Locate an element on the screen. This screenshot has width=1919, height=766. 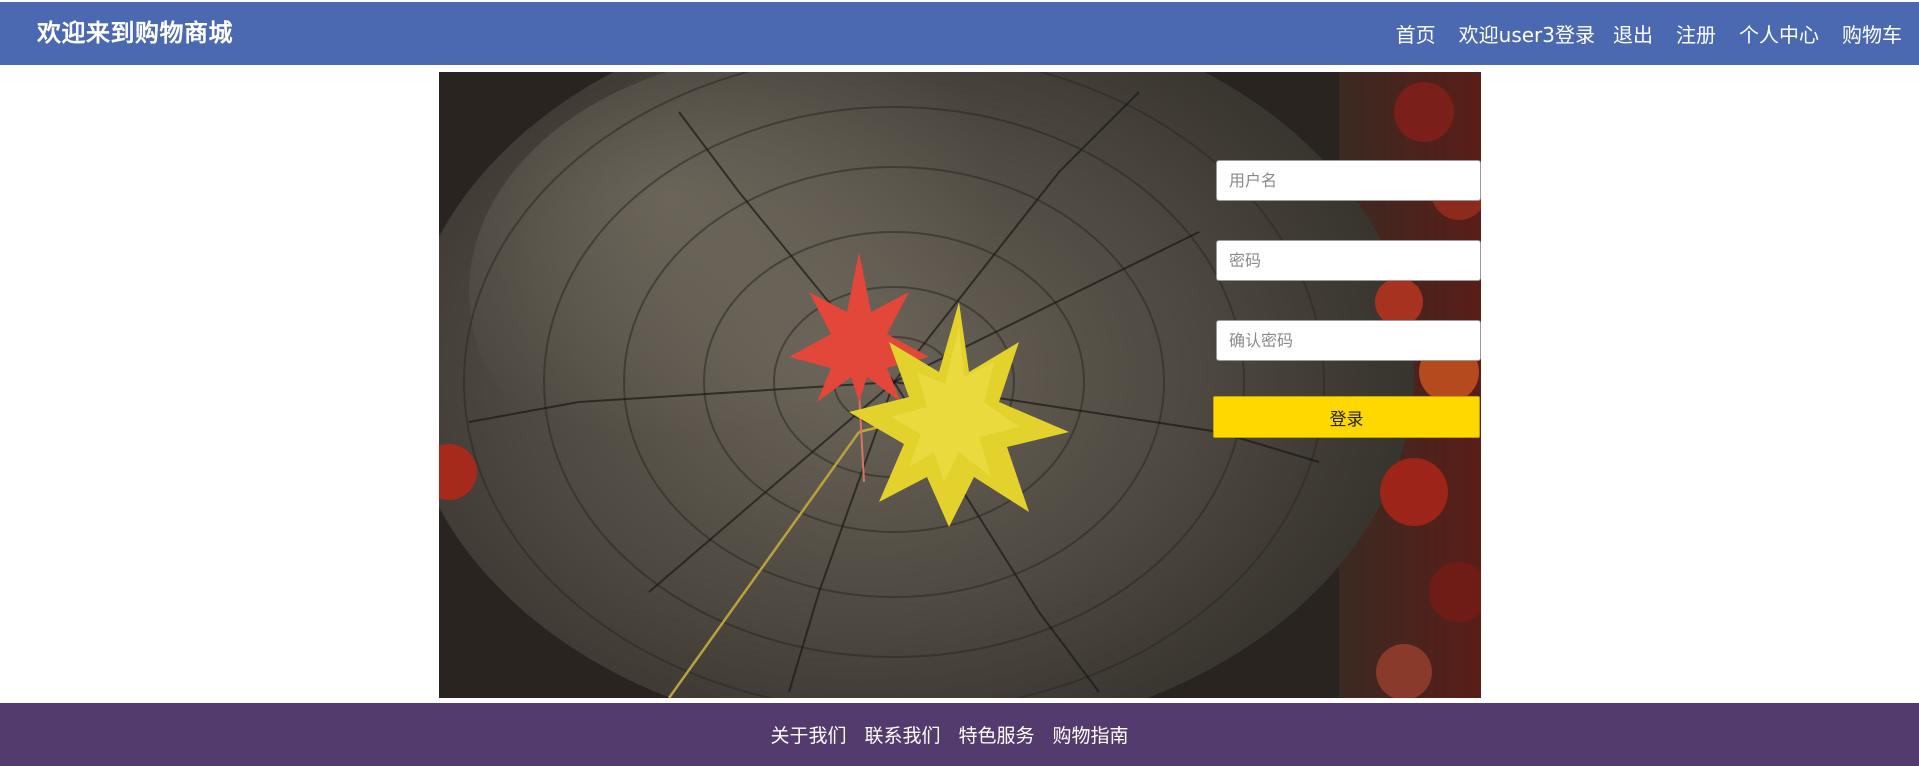
site-title: 欢迎来到购物商城 is located at coordinates (135, 33).